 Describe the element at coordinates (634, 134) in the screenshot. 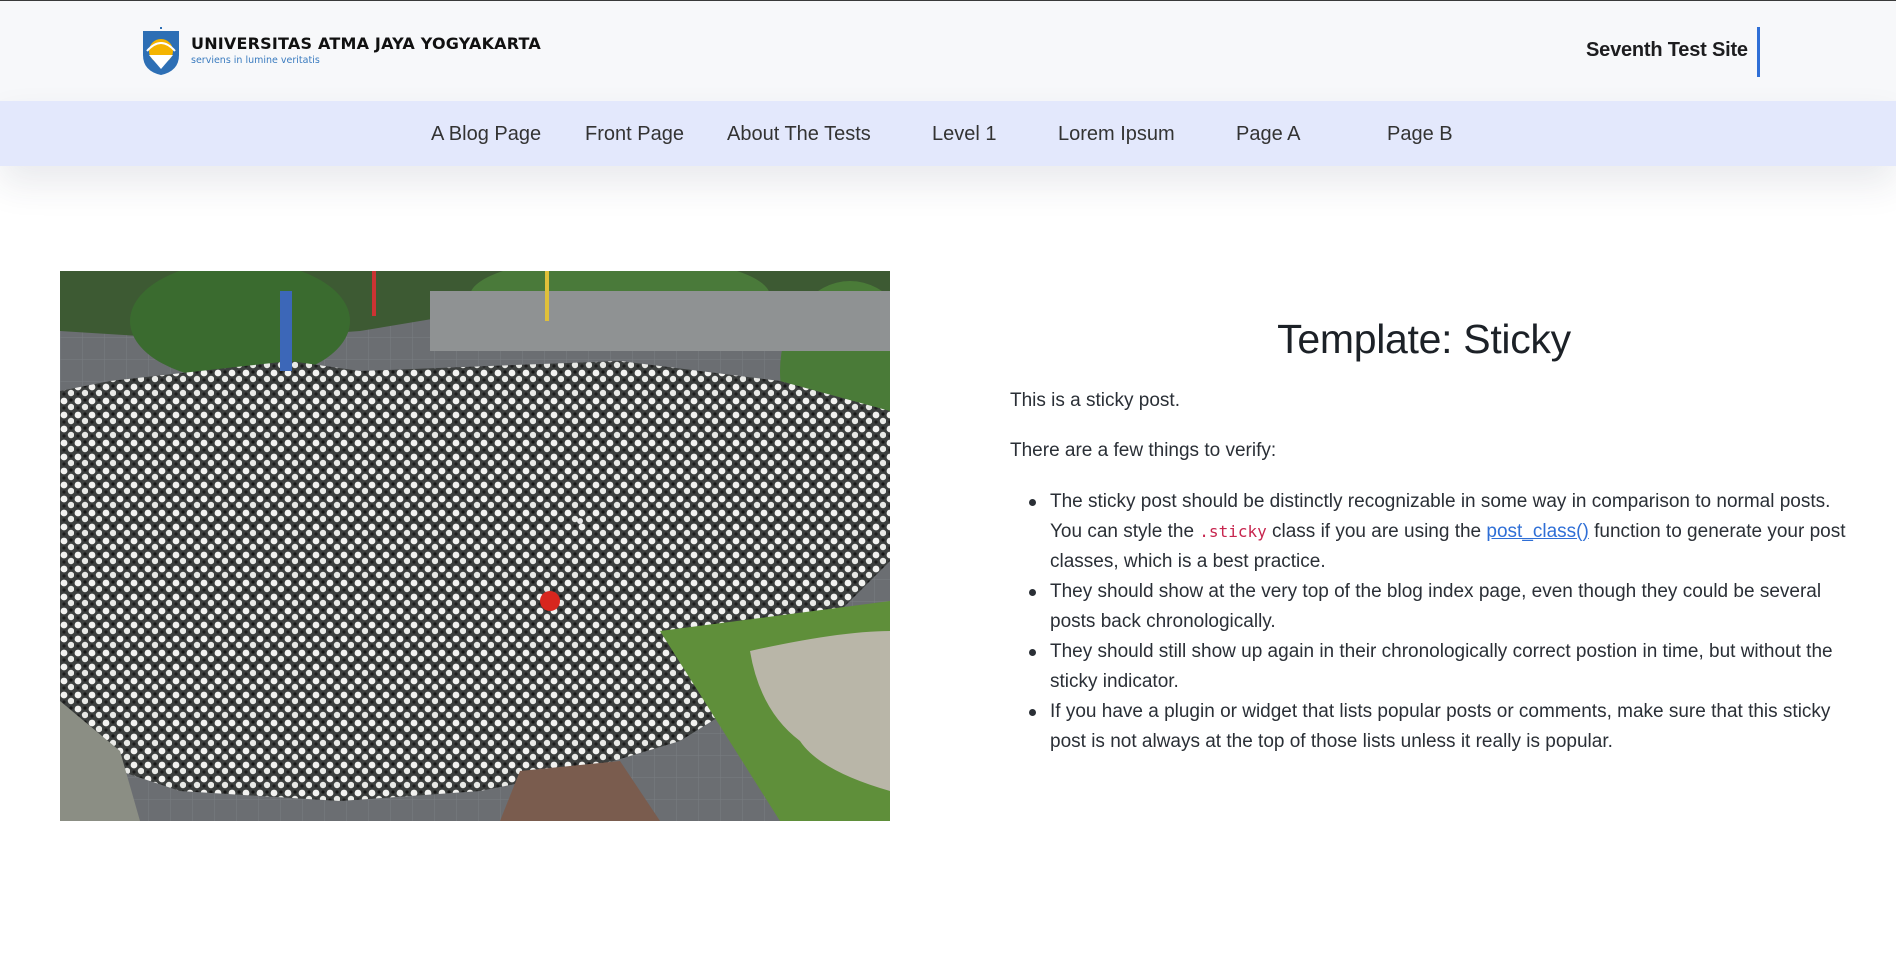

I see `nav-item-front-page: Front Page` at that location.